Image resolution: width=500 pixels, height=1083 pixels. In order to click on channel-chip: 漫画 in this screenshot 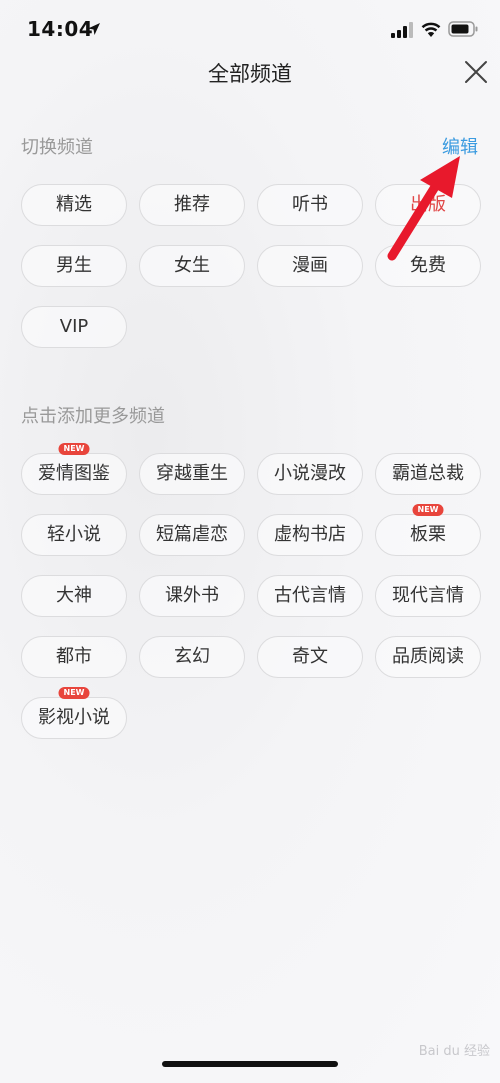, I will do `click(310, 266)`.